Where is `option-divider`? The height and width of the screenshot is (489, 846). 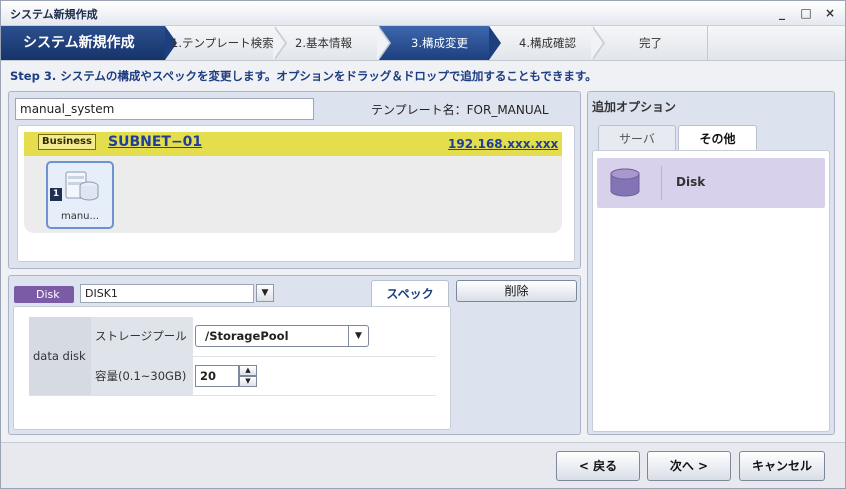 option-divider is located at coordinates (661, 183).